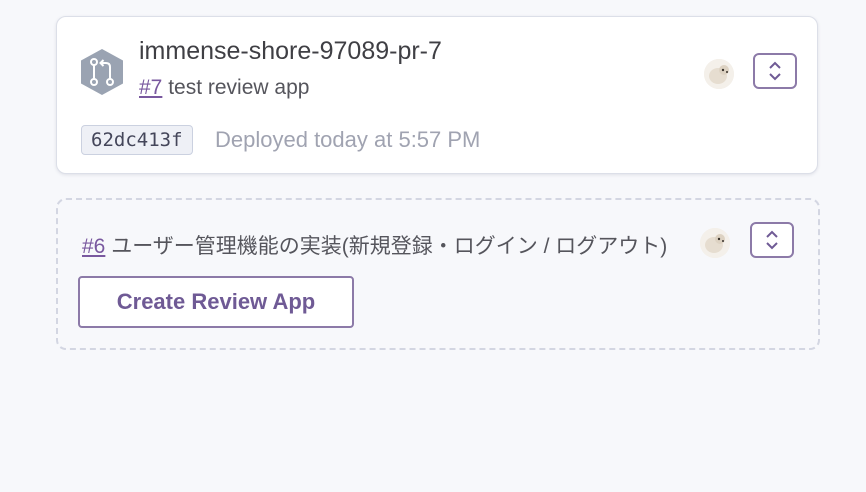 This screenshot has width=866, height=492. What do you see at coordinates (102, 72) in the screenshot?
I see `pull-request-icon` at bounding box center [102, 72].